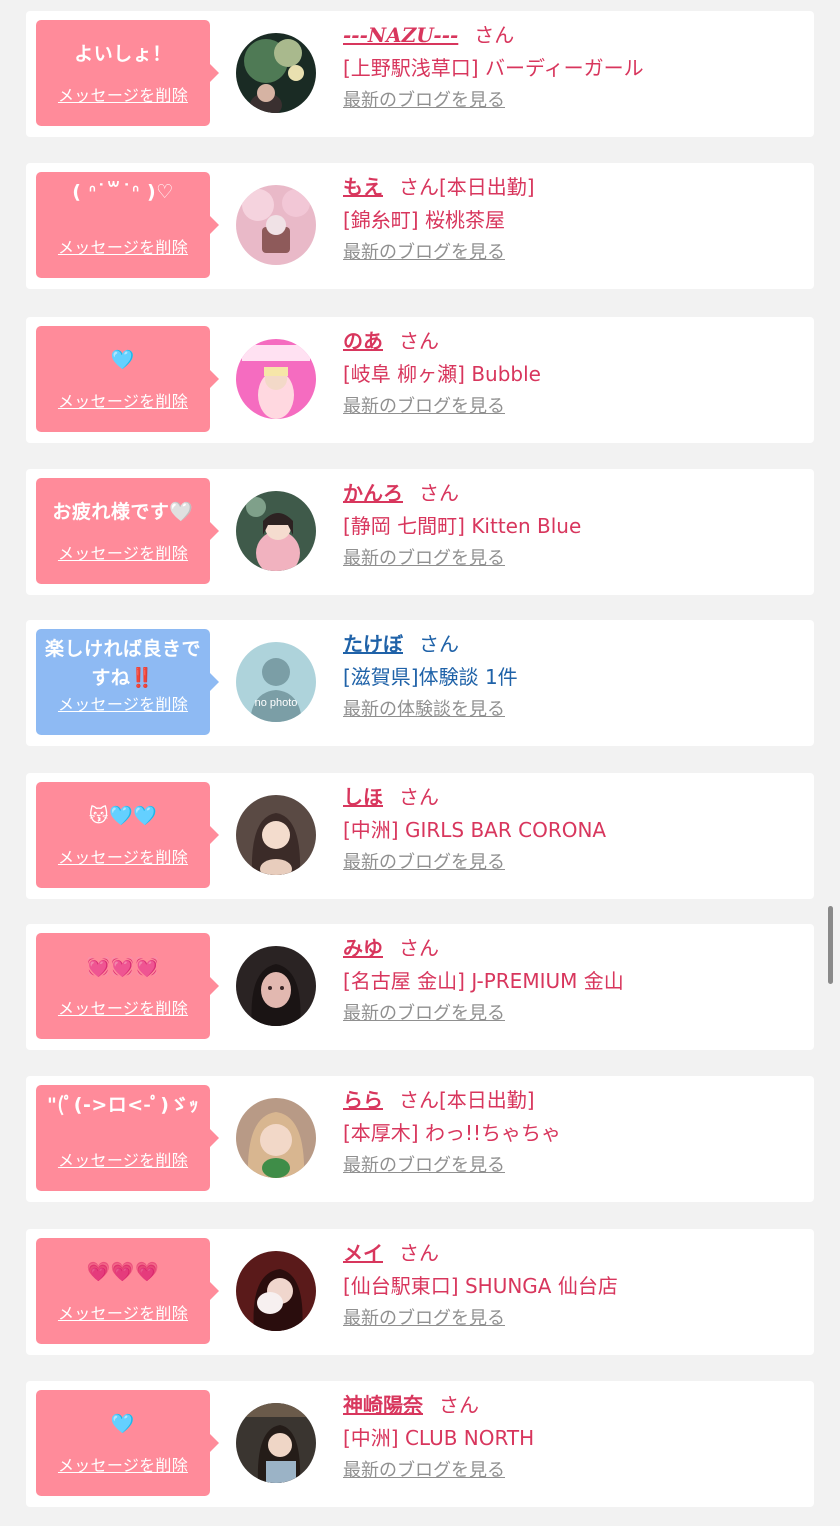  What do you see at coordinates (373, 644) in the screenshot?
I see `user-name-link: たけぼ` at bounding box center [373, 644].